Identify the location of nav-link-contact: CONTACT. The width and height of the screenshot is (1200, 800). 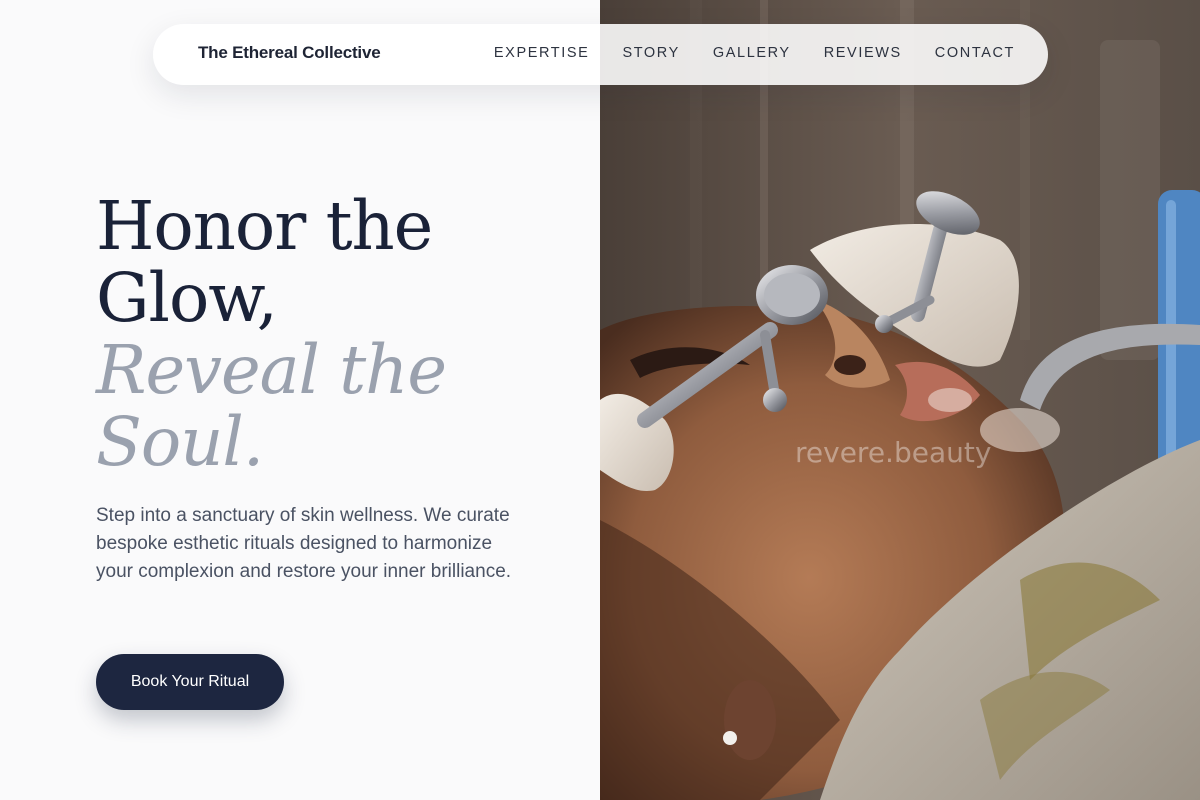
(975, 53).